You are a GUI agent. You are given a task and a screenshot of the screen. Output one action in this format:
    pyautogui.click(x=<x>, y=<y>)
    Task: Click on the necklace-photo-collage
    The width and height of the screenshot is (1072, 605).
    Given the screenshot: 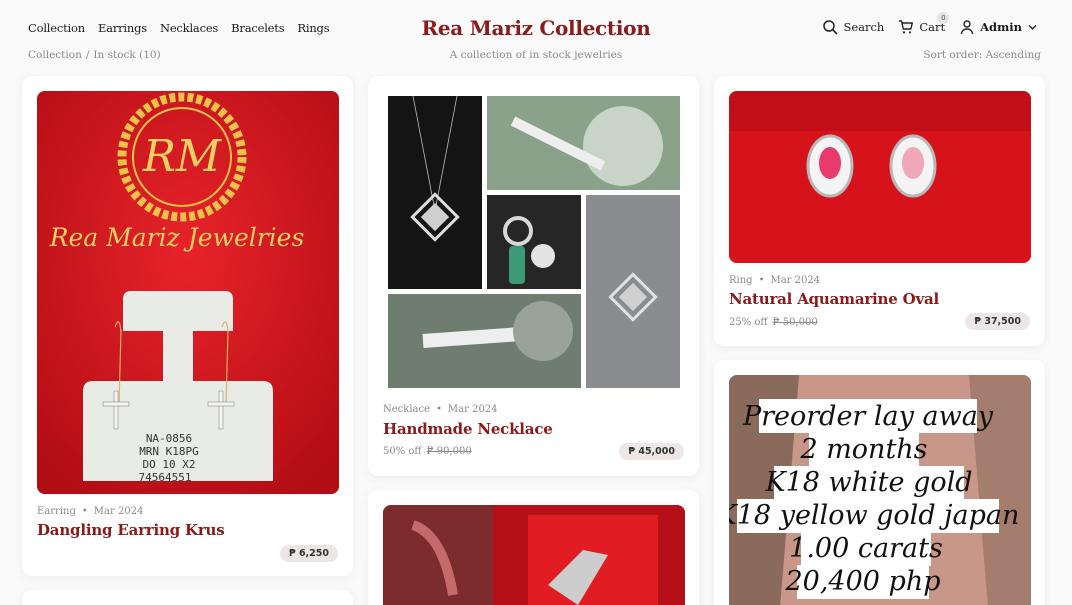 What is the action you would take?
    pyautogui.click(x=534, y=241)
    